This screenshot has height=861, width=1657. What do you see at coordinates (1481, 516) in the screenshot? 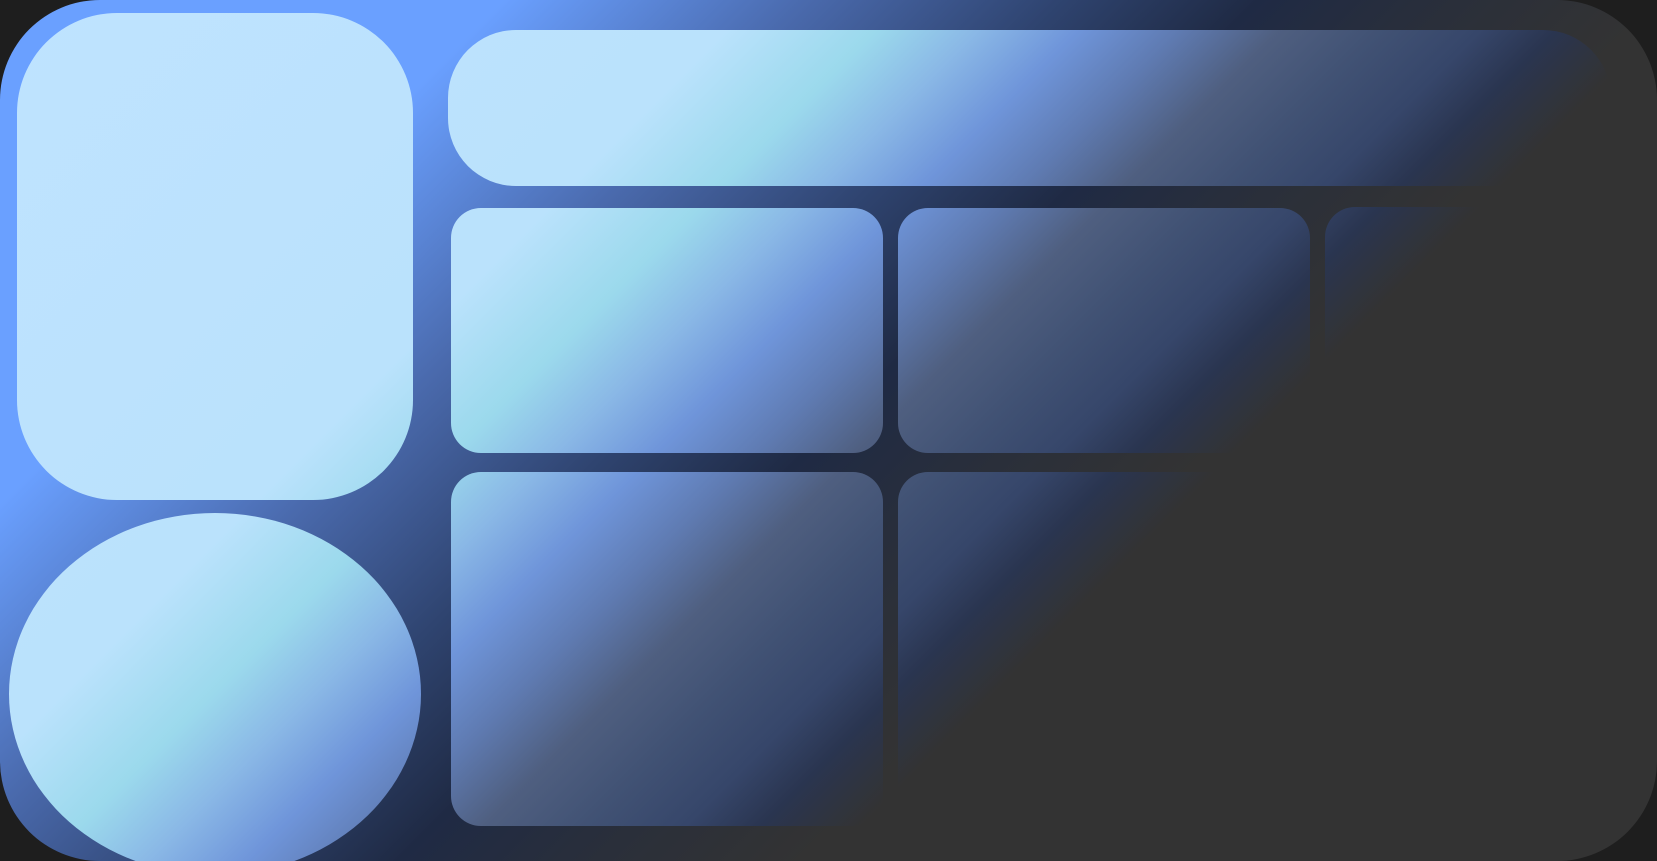
I see `tile-tall-right` at bounding box center [1481, 516].